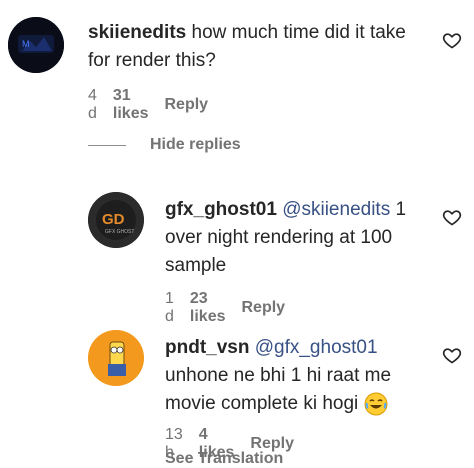 The width and height of the screenshot is (474, 468). Describe the element at coordinates (107, 145) in the screenshot. I see `divider` at that location.